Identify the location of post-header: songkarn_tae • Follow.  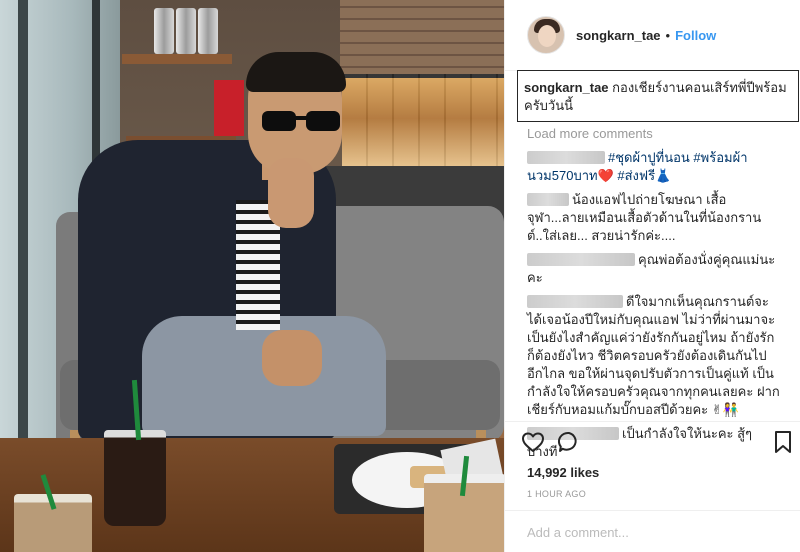
(652, 35).